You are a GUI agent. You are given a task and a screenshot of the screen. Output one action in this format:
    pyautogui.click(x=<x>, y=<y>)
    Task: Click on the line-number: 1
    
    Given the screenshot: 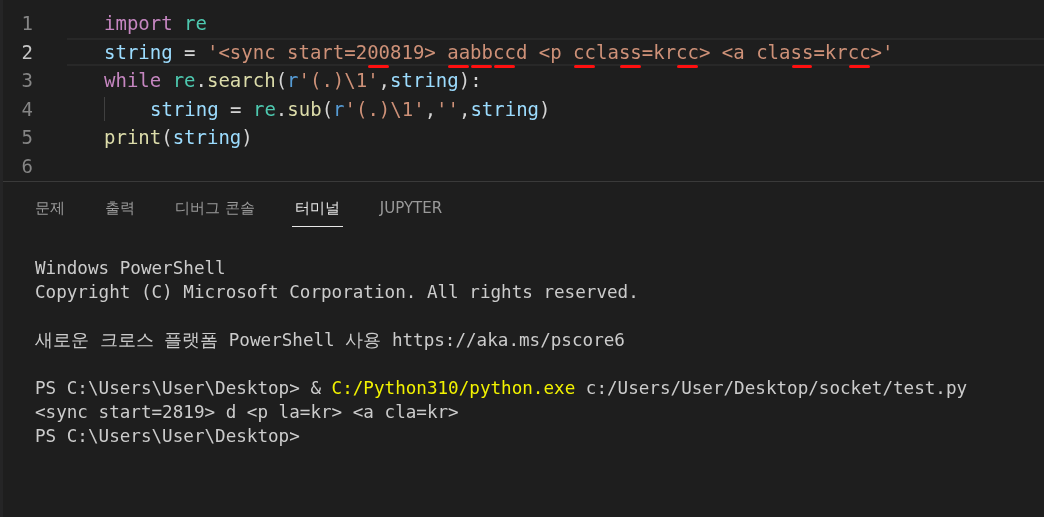 What is the action you would take?
    pyautogui.click(x=27, y=23)
    